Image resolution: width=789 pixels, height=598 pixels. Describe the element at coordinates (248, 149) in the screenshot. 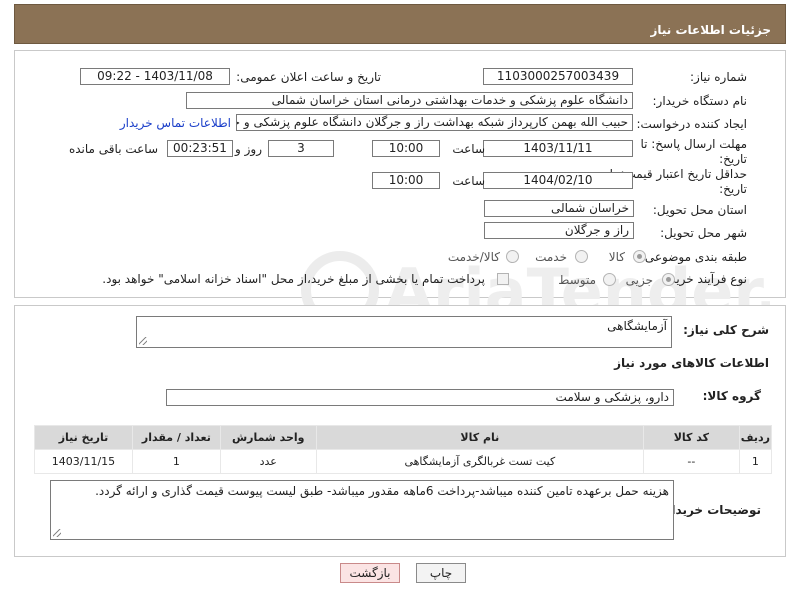

I see `days-label: روز و` at that location.